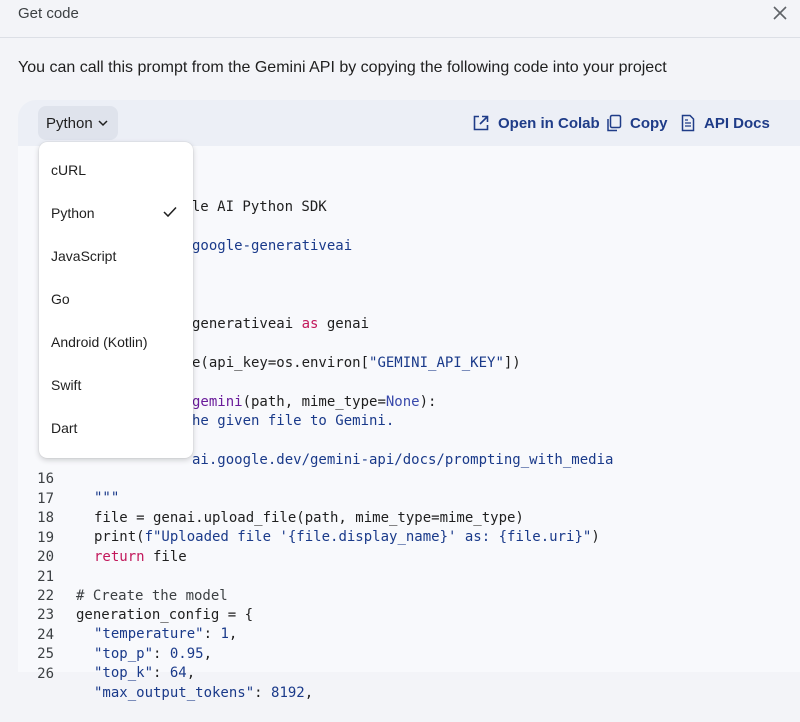 The image size is (800, 722). Describe the element at coordinates (116, 170) in the screenshot. I see `menu-item-curl: cURL` at that location.